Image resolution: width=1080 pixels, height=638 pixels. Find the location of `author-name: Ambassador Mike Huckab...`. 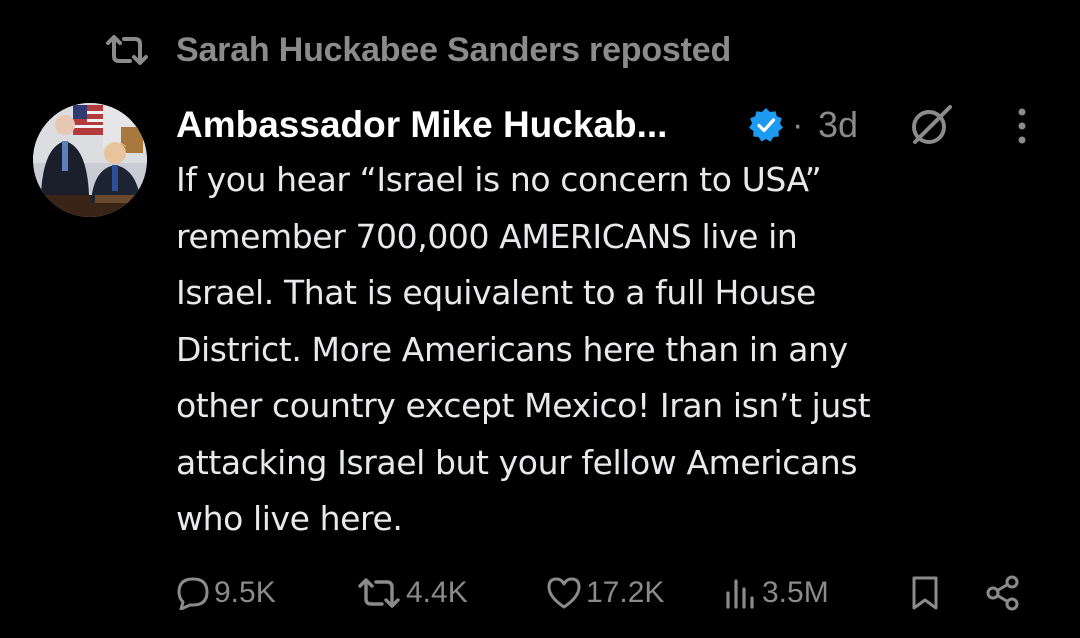

author-name: Ambassador Mike Huckab... is located at coordinates (421, 125).